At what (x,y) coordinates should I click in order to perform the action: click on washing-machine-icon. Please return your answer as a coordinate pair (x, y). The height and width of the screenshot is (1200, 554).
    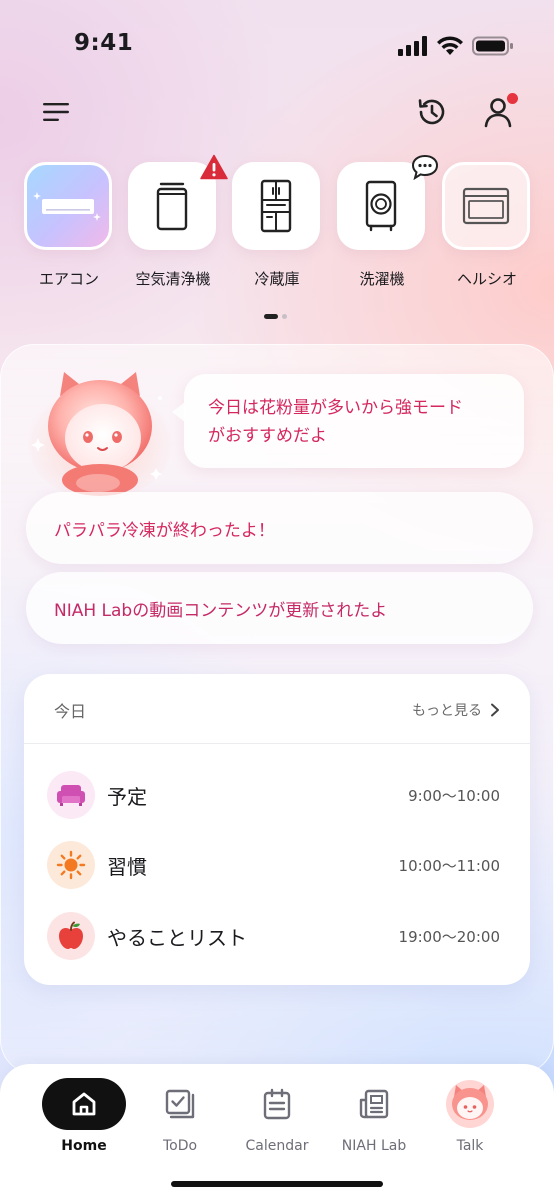
    Looking at the image, I should click on (381, 206).